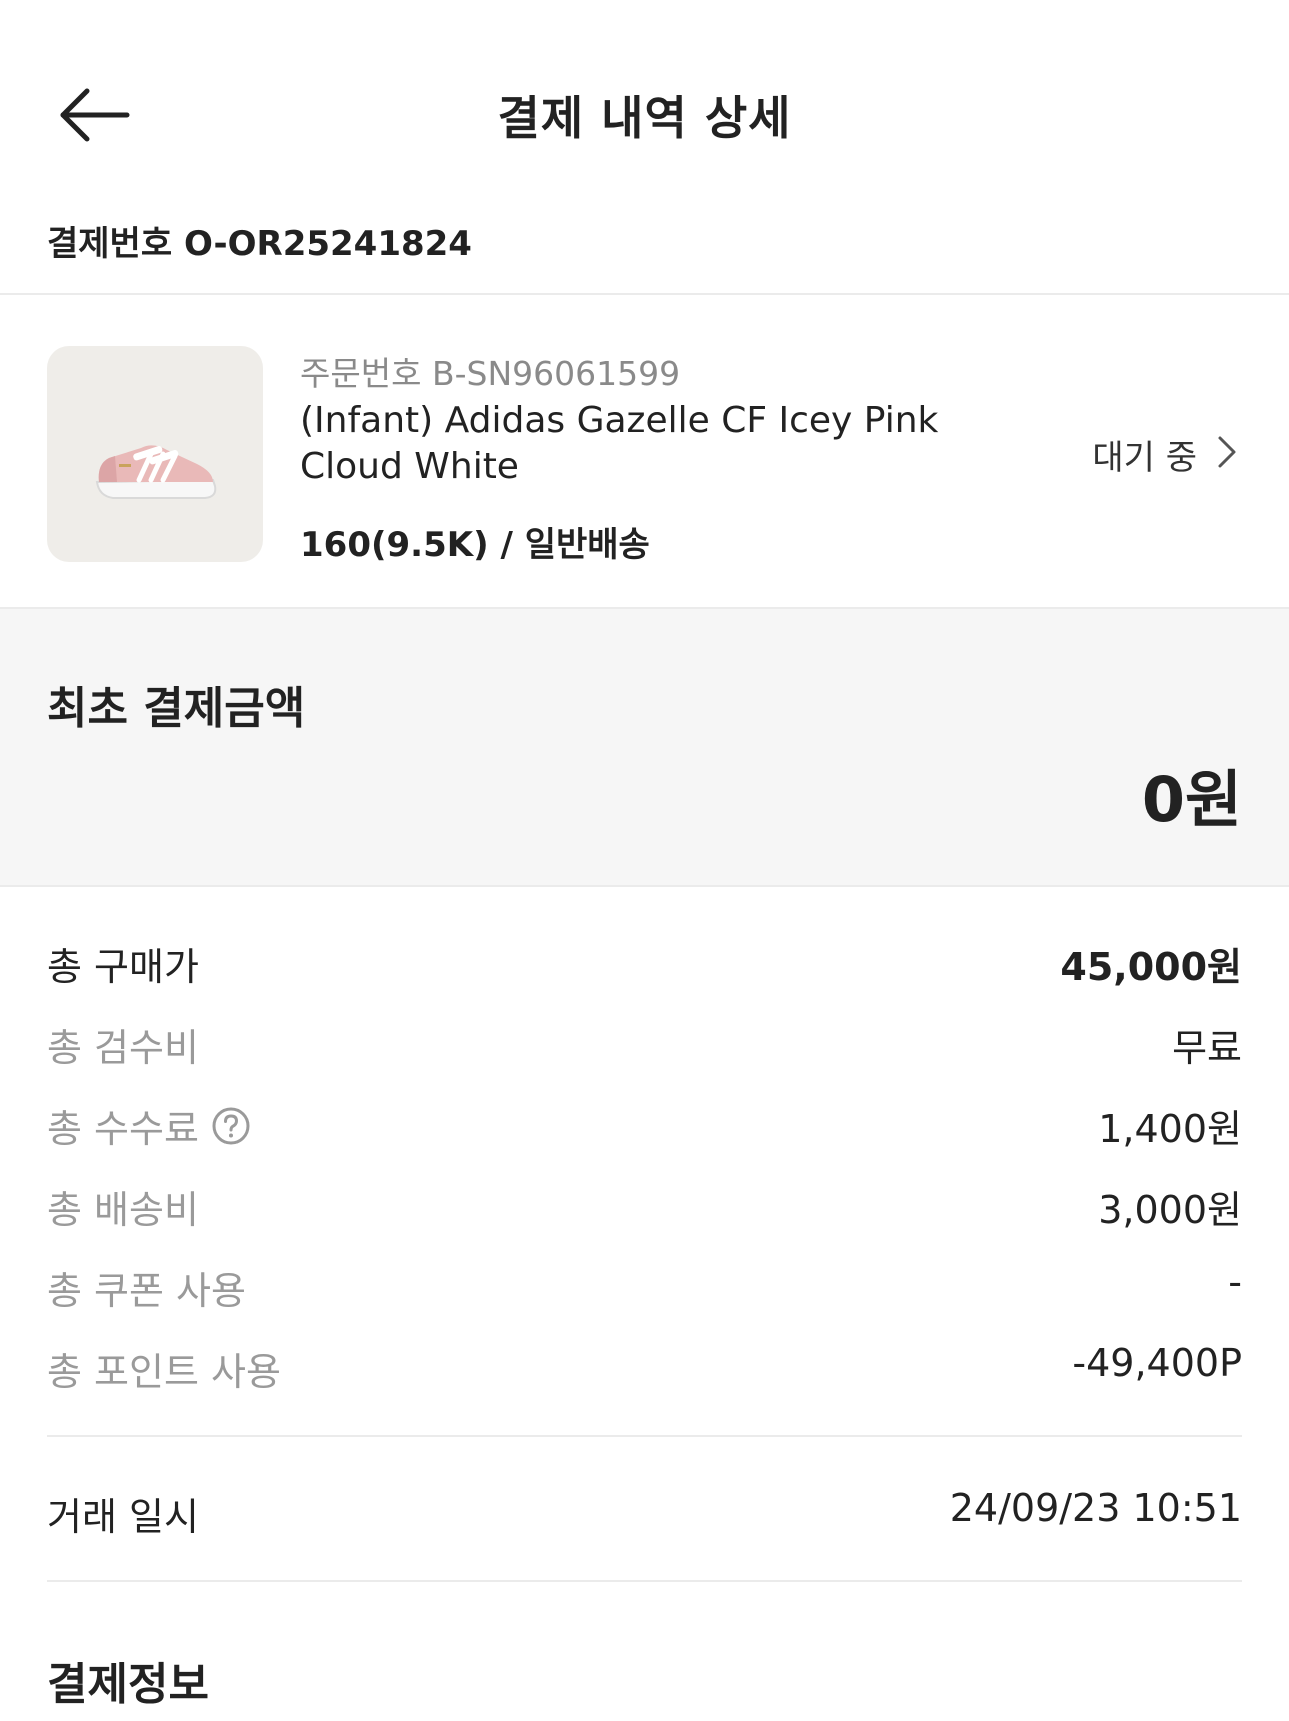 The width and height of the screenshot is (1289, 1721). Describe the element at coordinates (644, 1128) in the screenshot. I see `line-item-commission: 총 수수료 1,400원` at that location.